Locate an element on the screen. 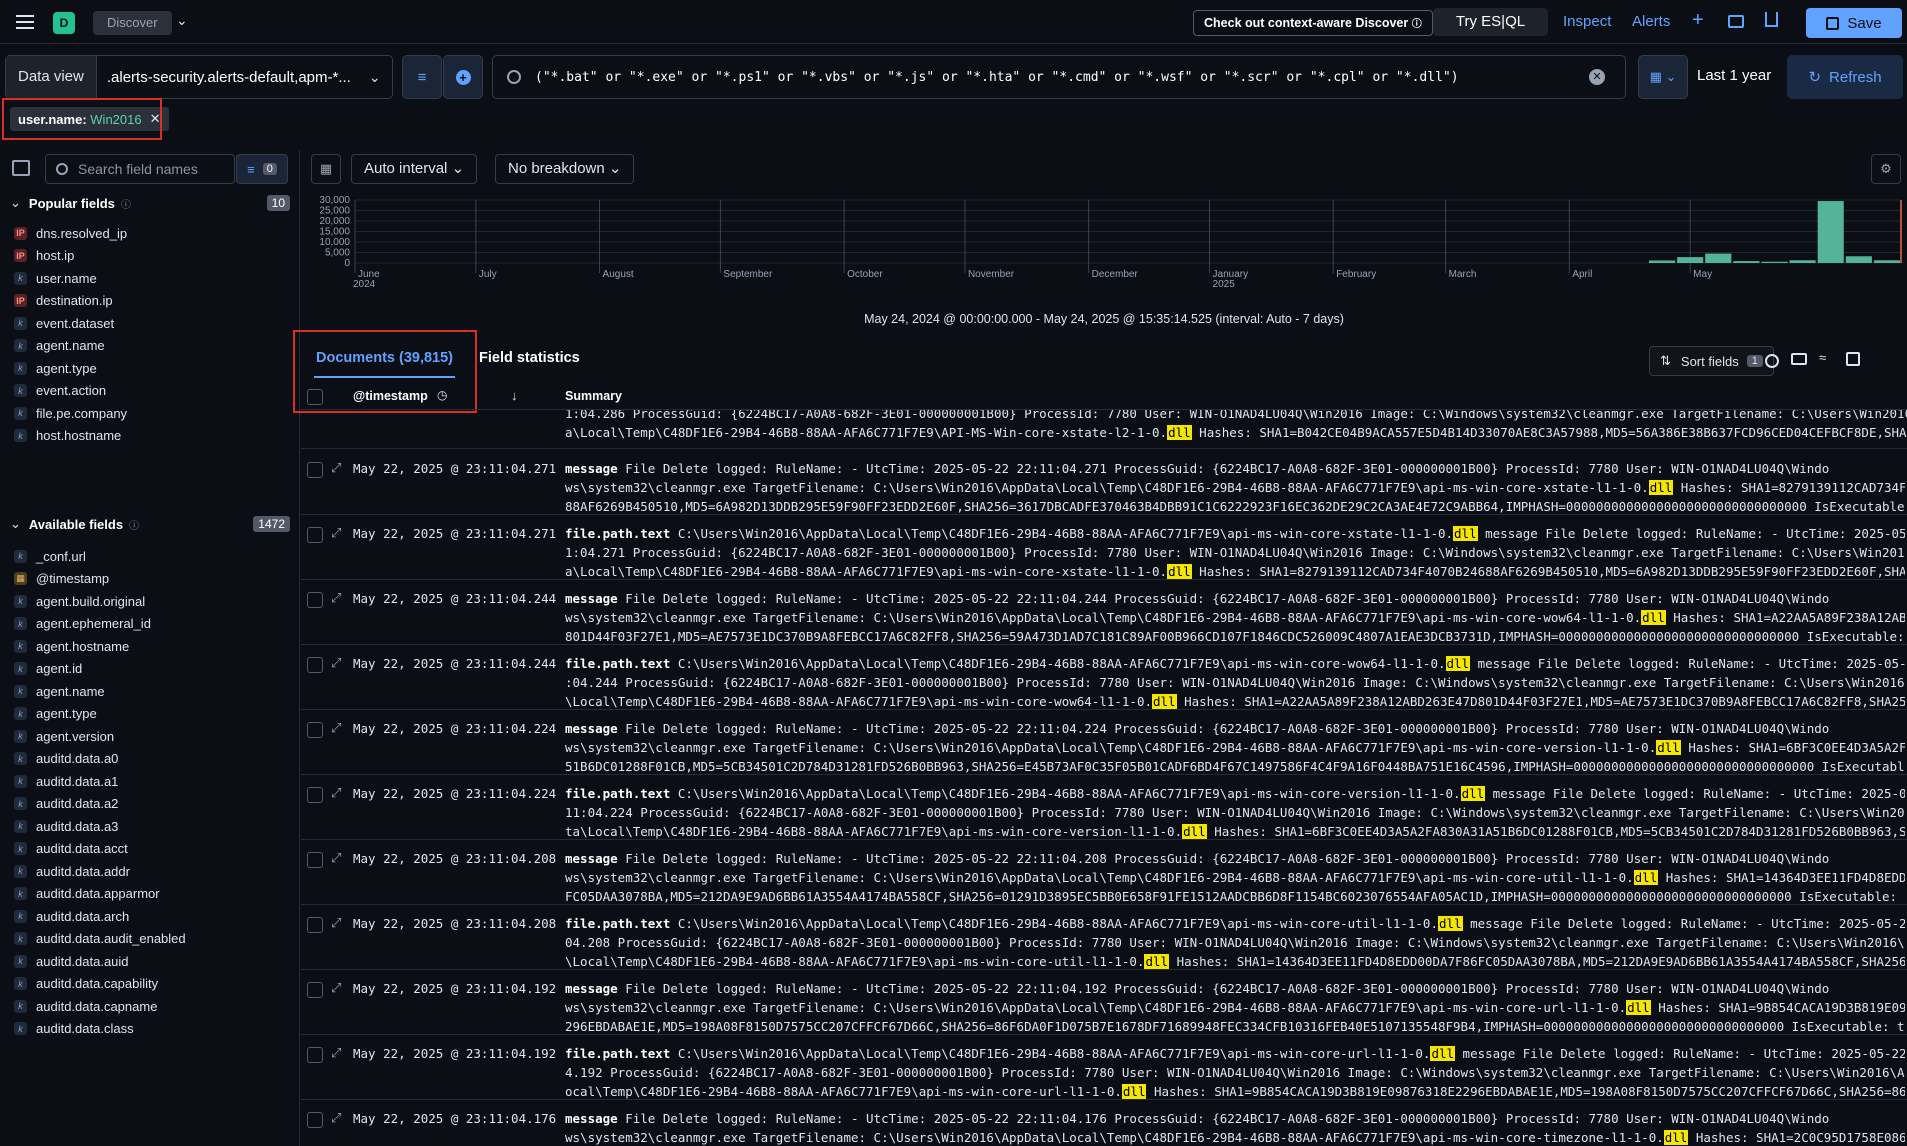 Image resolution: width=1907 pixels, height=1146 pixels. timestamp-header: @timestamp is located at coordinates (390, 396).